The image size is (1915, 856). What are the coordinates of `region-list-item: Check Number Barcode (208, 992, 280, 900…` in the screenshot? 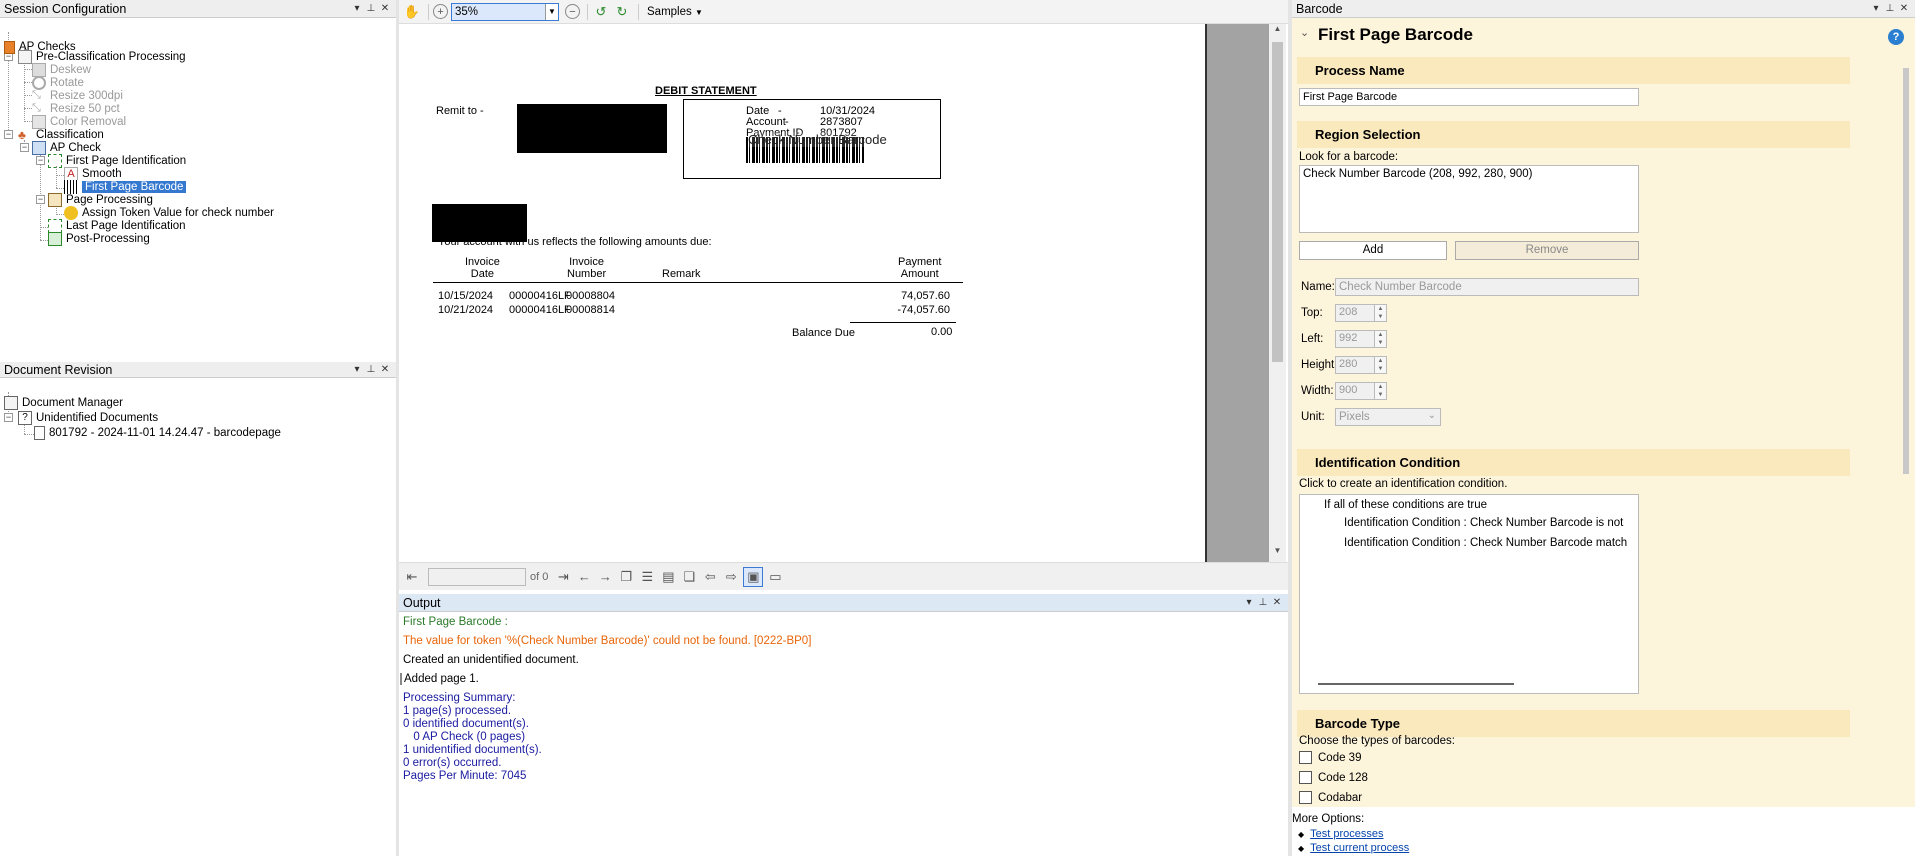 It's located at (1469, 174).